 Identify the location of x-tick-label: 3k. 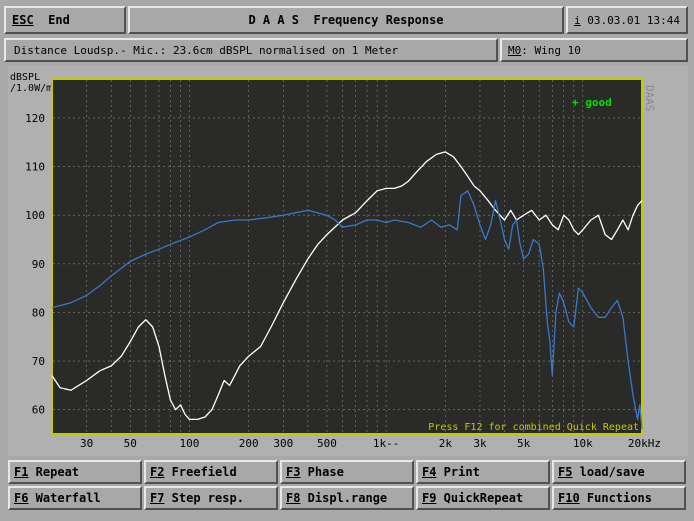
(480, 443).